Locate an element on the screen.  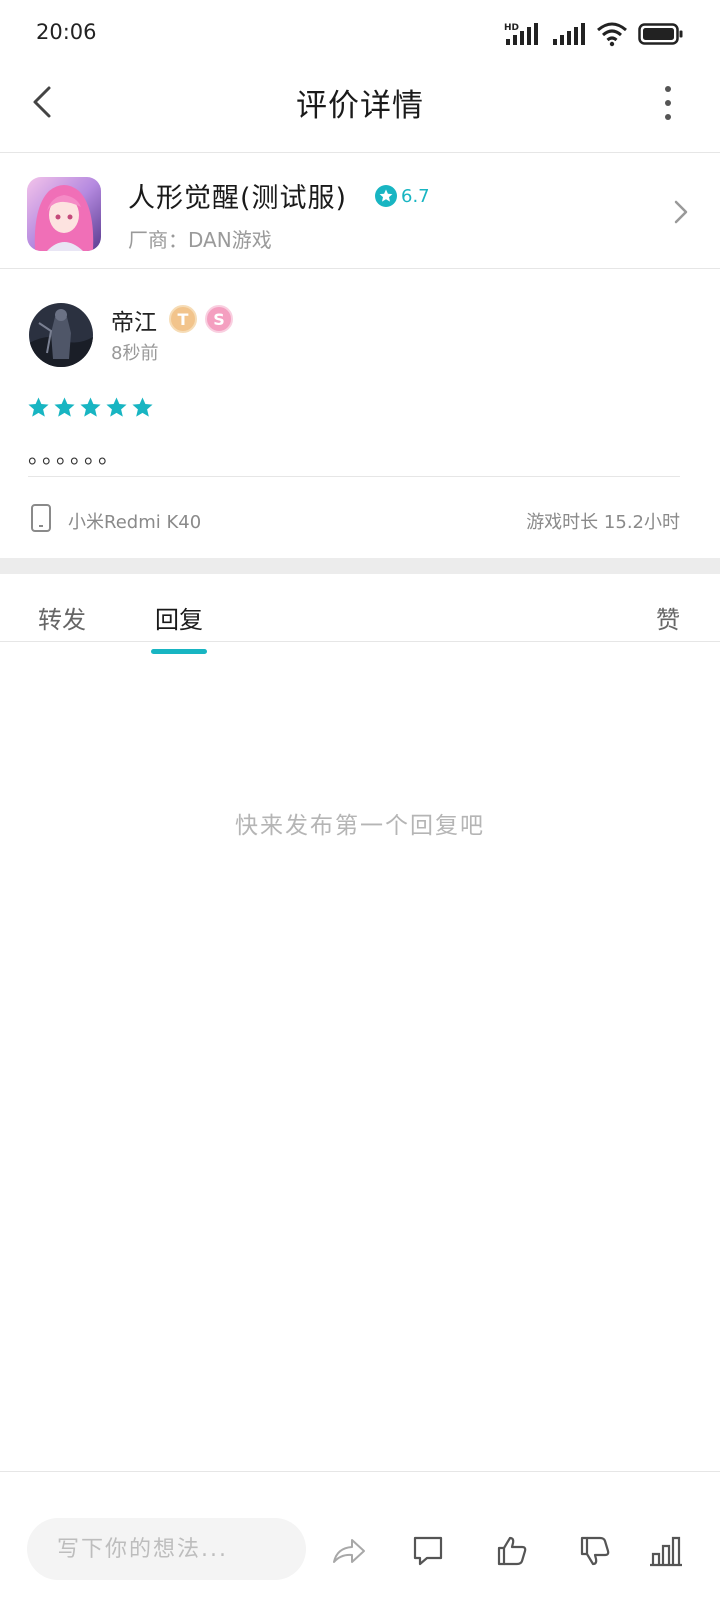
device-name: 小米Redmi K40 is located at coordinates (135, 522).